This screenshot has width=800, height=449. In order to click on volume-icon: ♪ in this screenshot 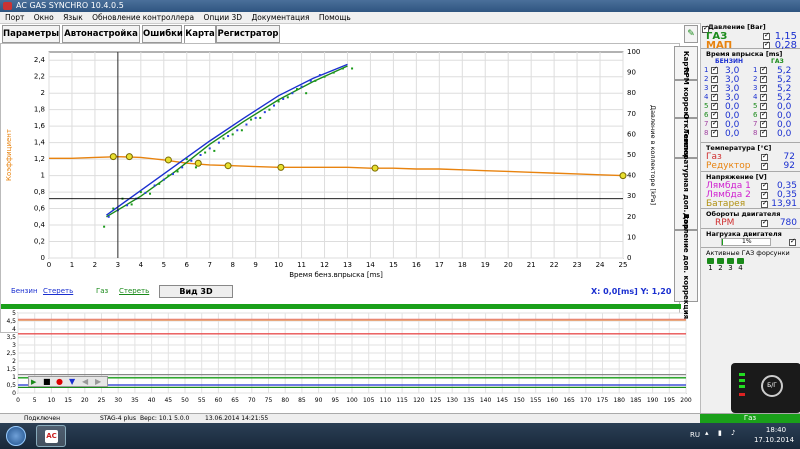, I will do `click(733, 433)`.